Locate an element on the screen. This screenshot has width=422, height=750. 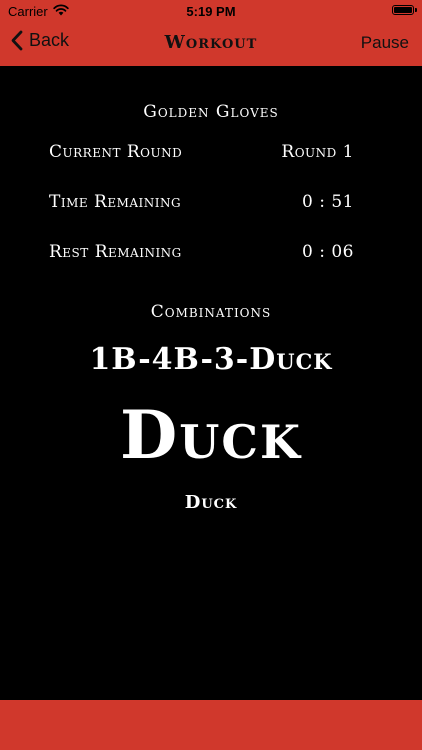
pause-button: Pause is located at coordinates (385, 43).